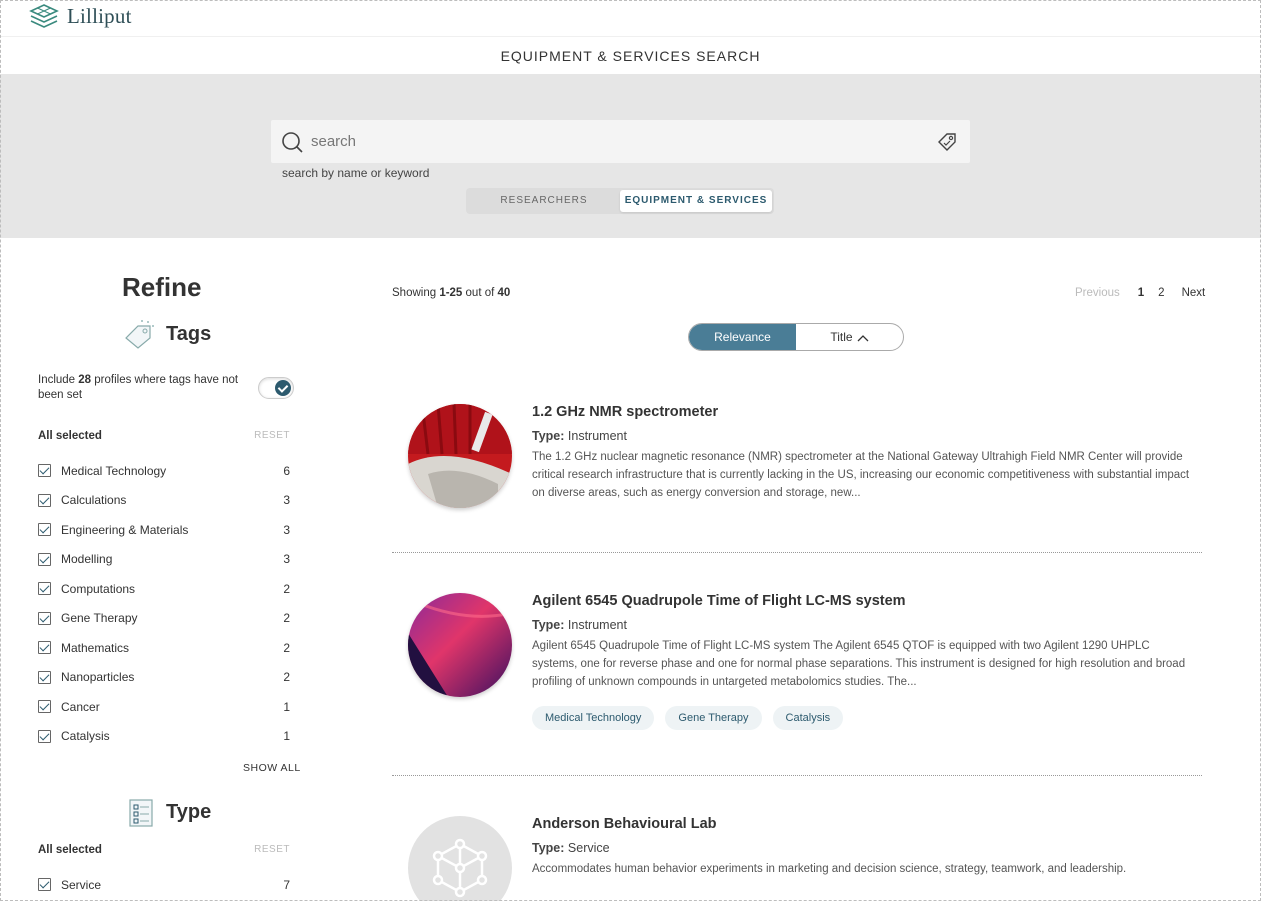  Describe the element at coordinates (141, 813) in the screenshot. I see `type-checklist-icon` at that location.